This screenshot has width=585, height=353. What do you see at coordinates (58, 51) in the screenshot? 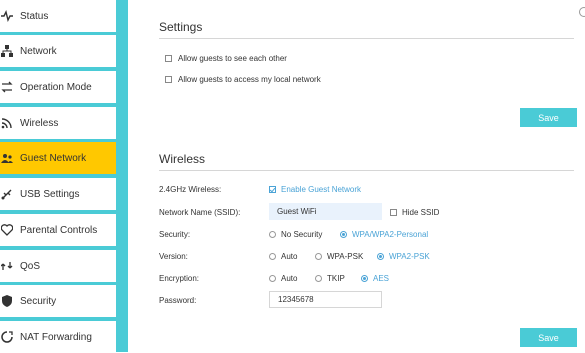
I see `sidebar-item-network: Network` at bounding box center [58, 51].